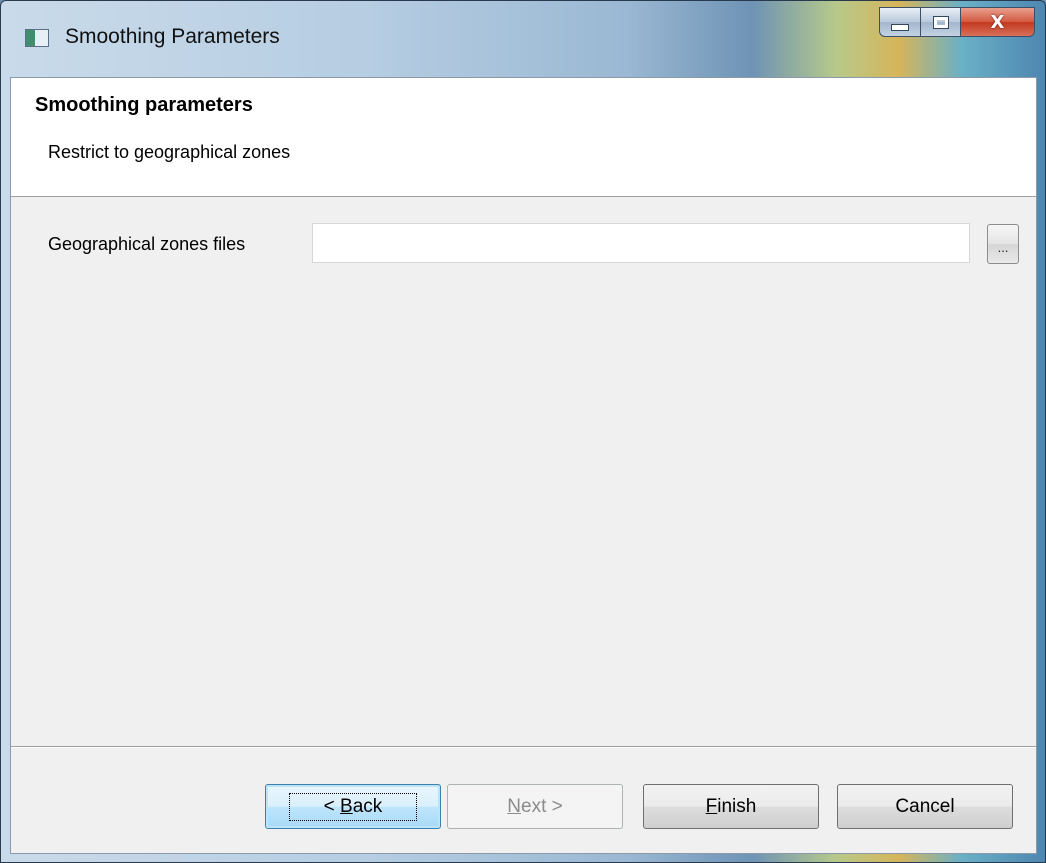 This screenshot has height=863, width=1046. Describe the element at coordinates (147, 244) in the screenshot. I see `zones-files-label: Geographical zones files` at that location.